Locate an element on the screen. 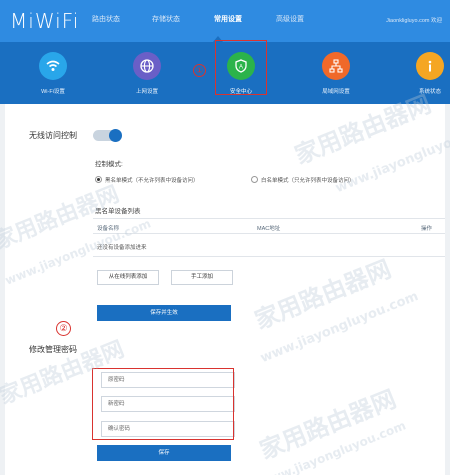 This screenshot has width=450, height=475. account-info: Jiaonkligluyo.com 欢迎 is located at coordinates (414, 20).